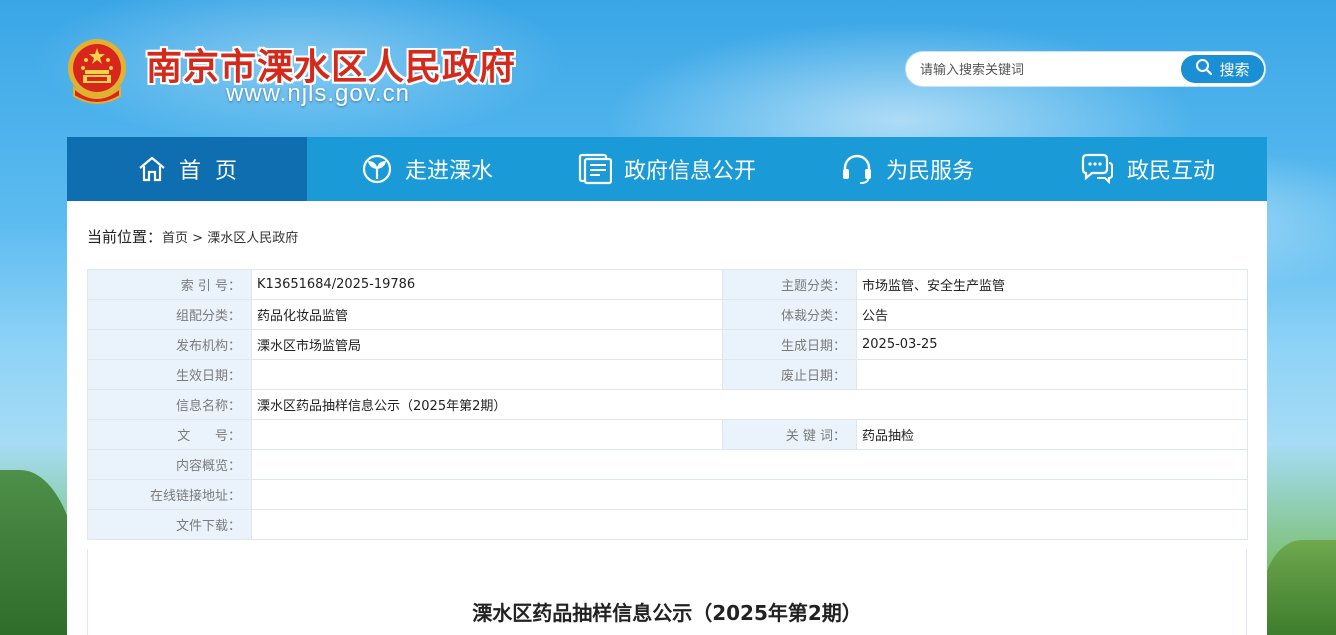  I want to click on nav-item-interaction: 政民互动, so click(1147, 169).